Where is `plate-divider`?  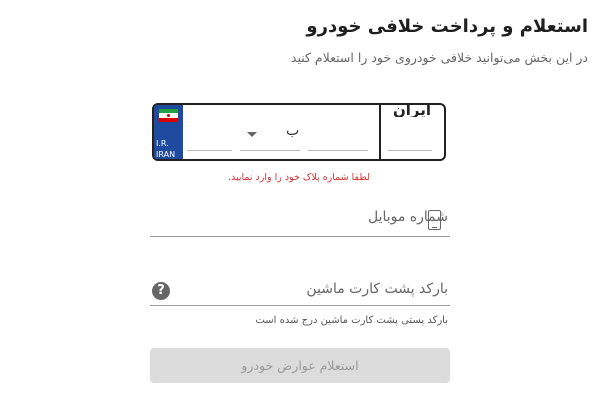 plate-divider is located at coordinates (380, 132).